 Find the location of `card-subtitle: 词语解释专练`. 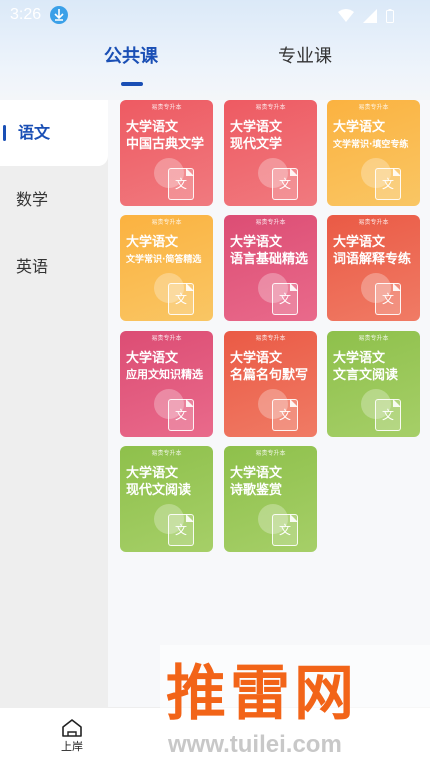

card-subtitle: 词语解释专练 is located at coordinates (372, 259).